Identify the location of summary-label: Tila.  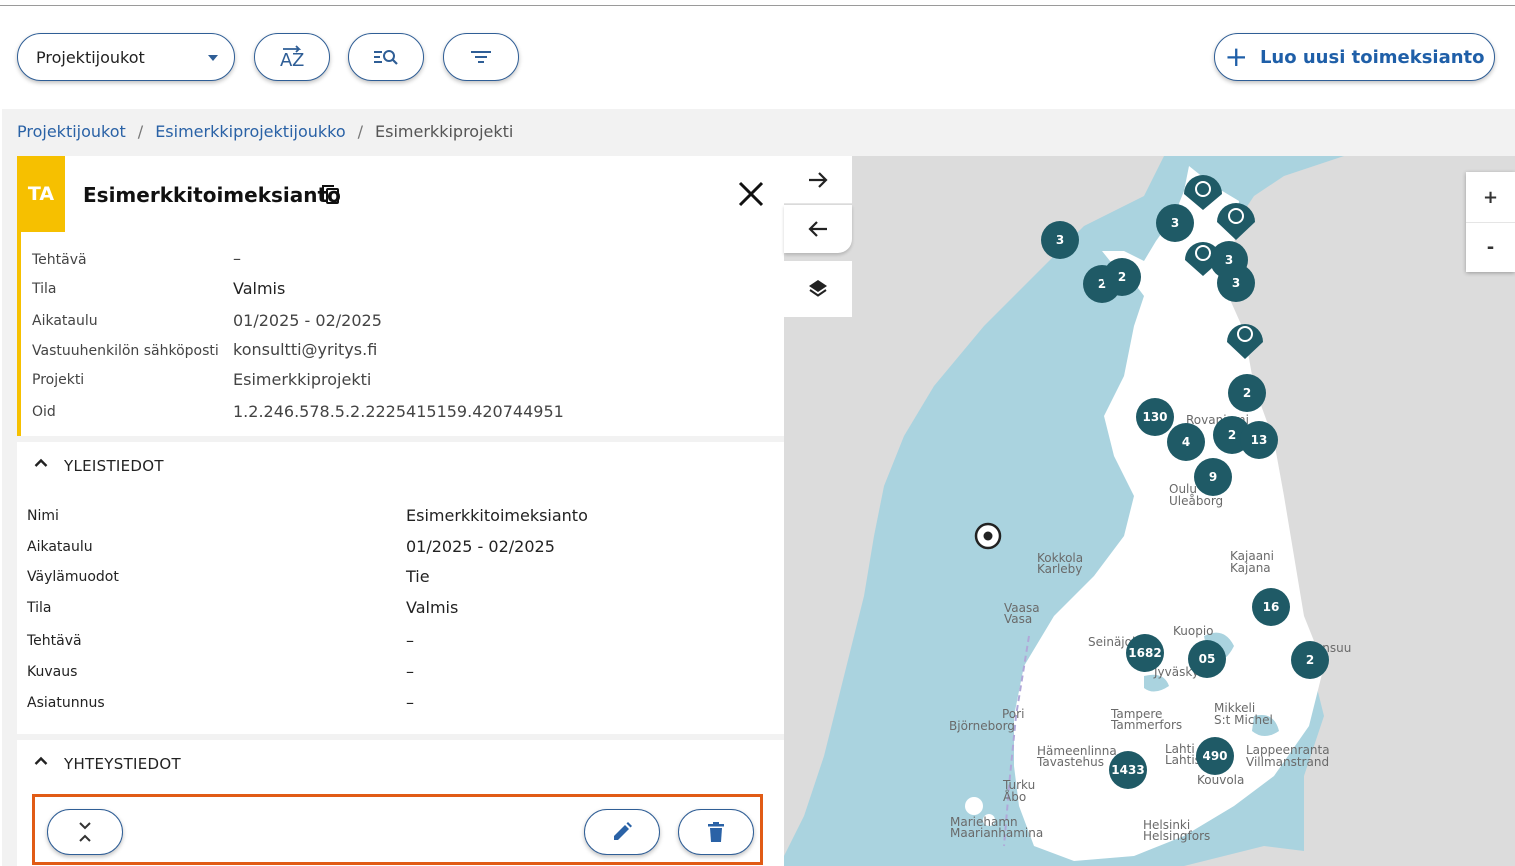
(44, 289).